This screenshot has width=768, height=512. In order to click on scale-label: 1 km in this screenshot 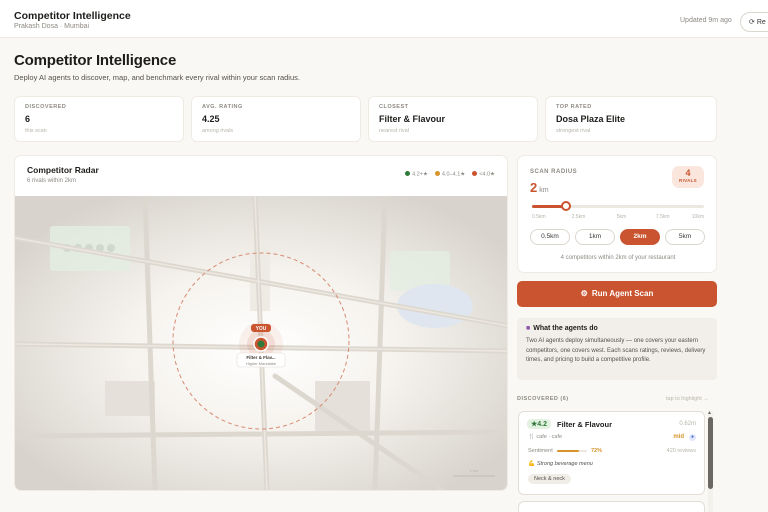, I will do `click(474, 470)`.